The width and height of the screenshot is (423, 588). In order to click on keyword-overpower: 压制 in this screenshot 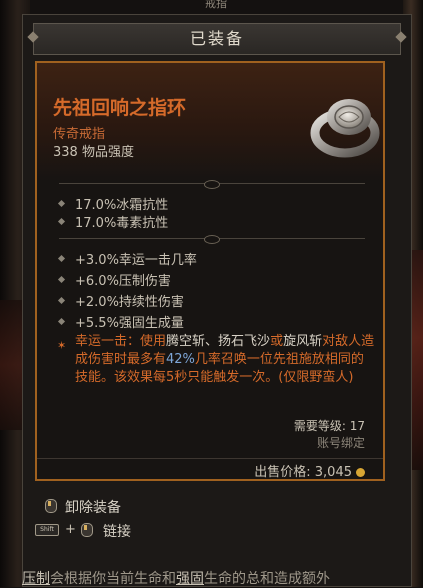, I will do `click(36, 579)`.